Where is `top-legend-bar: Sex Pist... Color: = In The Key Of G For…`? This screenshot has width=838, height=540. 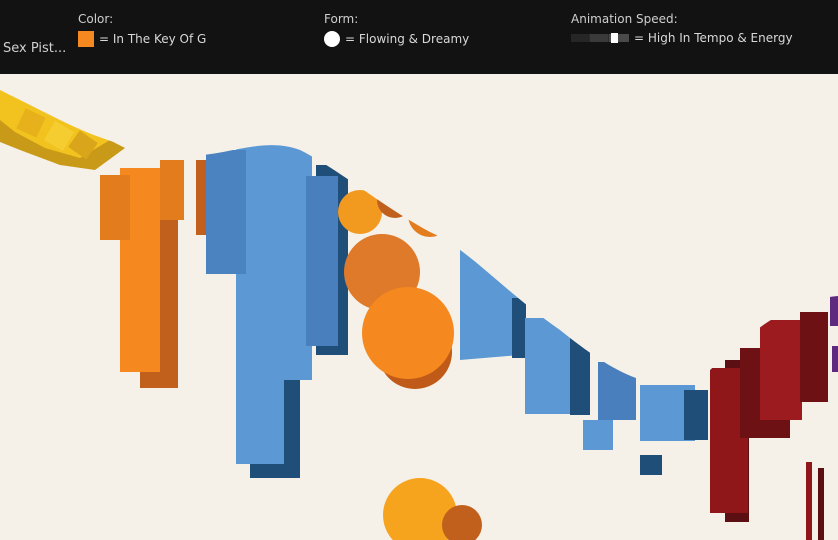 top-legend-bar: Sex Pist... Color: = In The Key Of G For… is located at coordinates (419, 37).